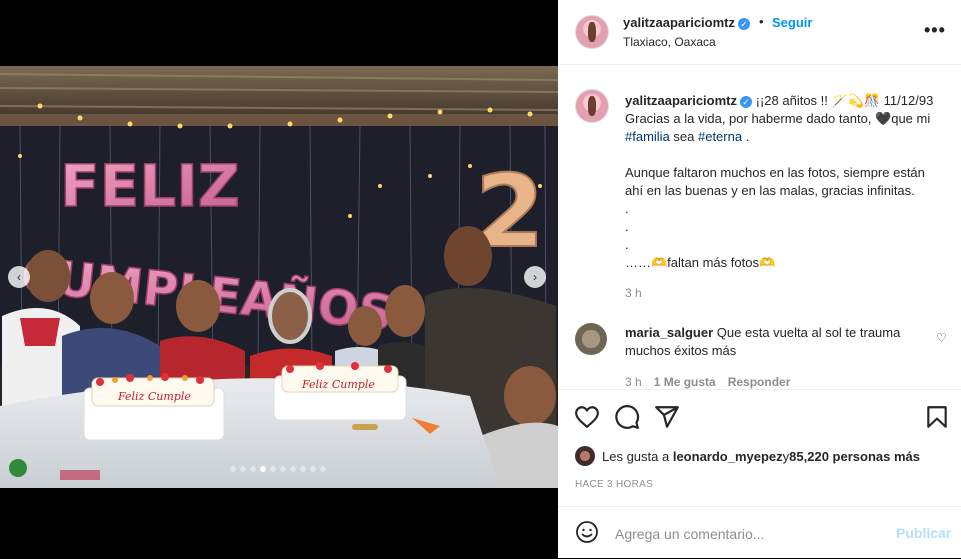 This screenshot has height=559, width=961. I want to click on author-username: yalitzaapariciomtz ✓, so click(686, 22).